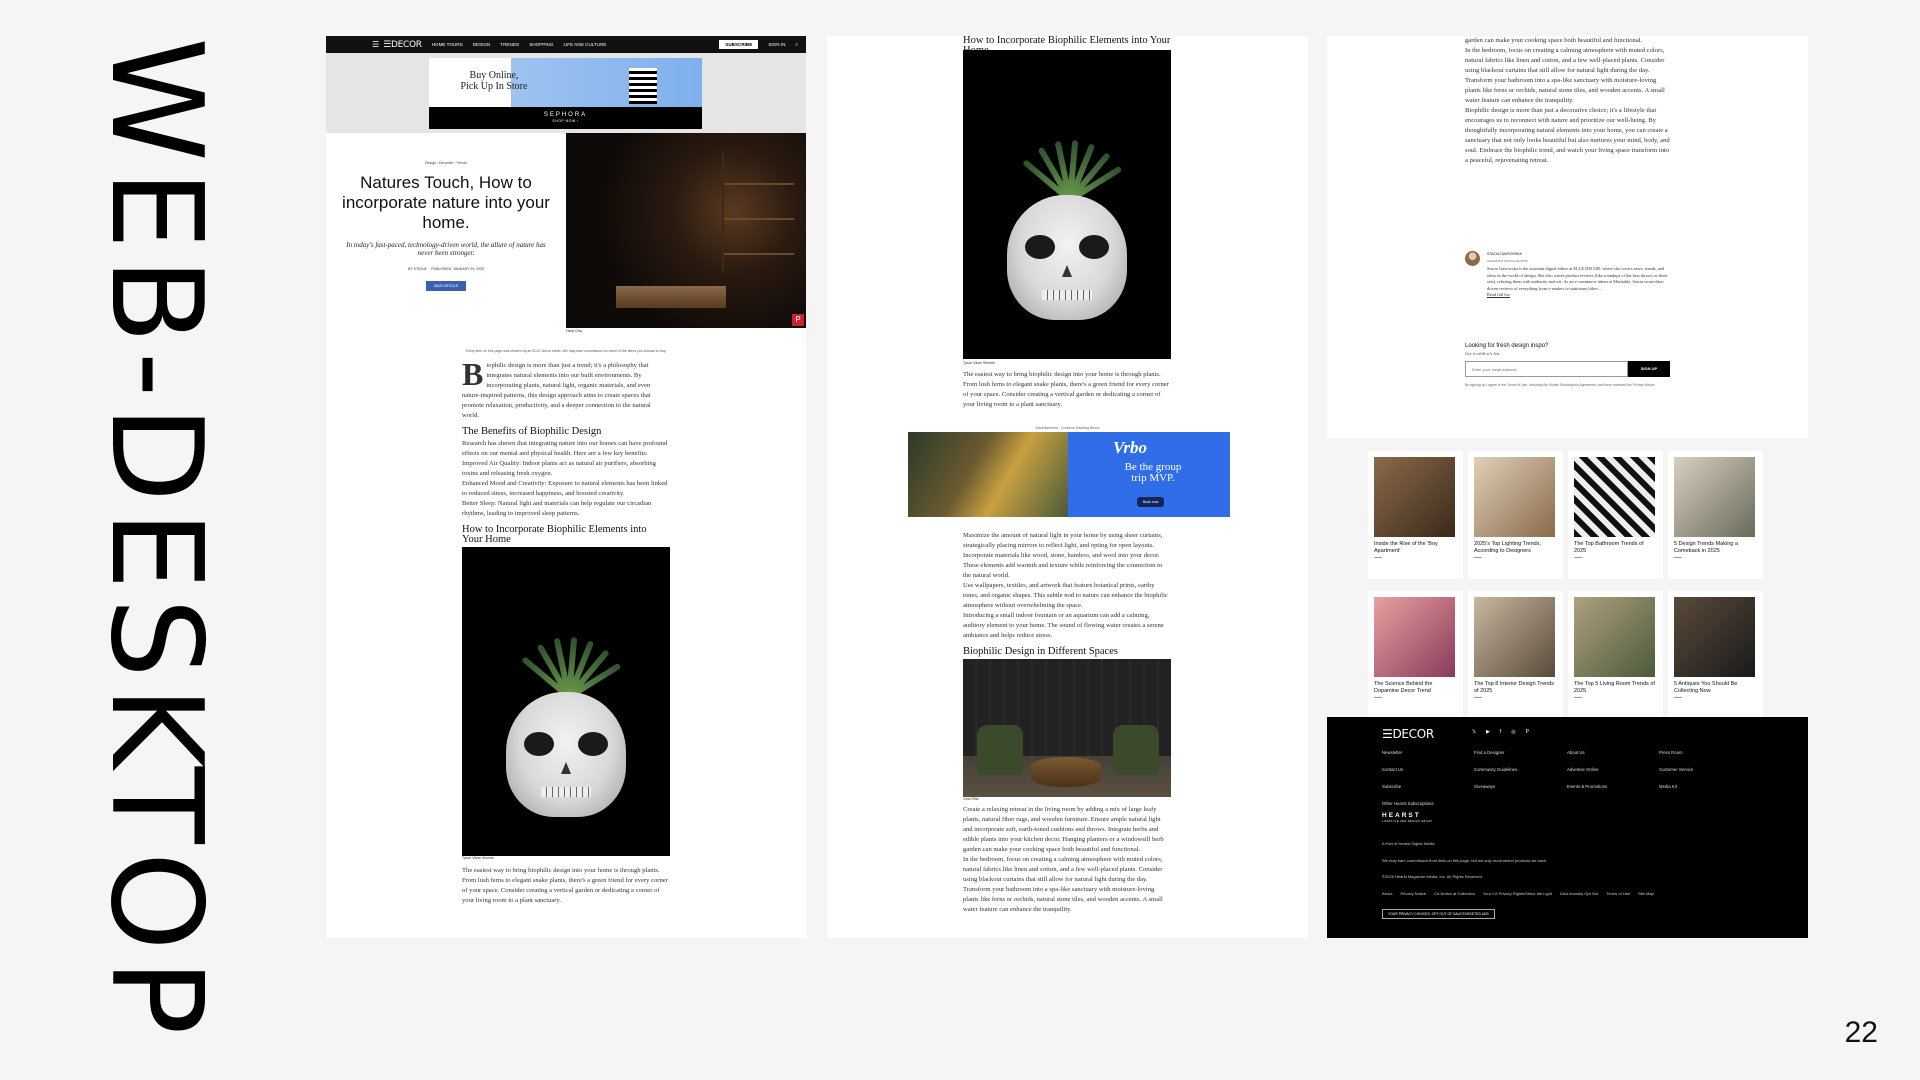 Image resolution: width=1920 pixels, height=1080 pixels. What do you see at coordinates (1498, 294) in the screenshot?
I see `read-full-bio-link: Read full bio` at bounding box center [1498, 294].